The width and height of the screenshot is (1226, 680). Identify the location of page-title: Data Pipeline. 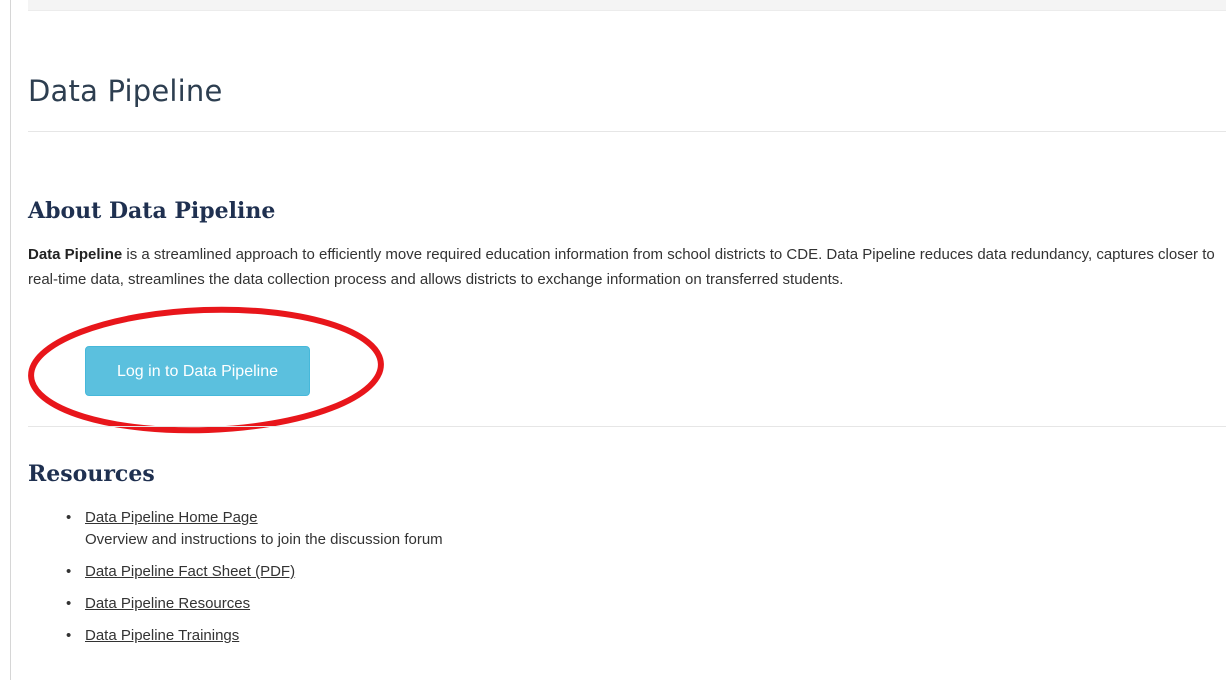
(125, 91).